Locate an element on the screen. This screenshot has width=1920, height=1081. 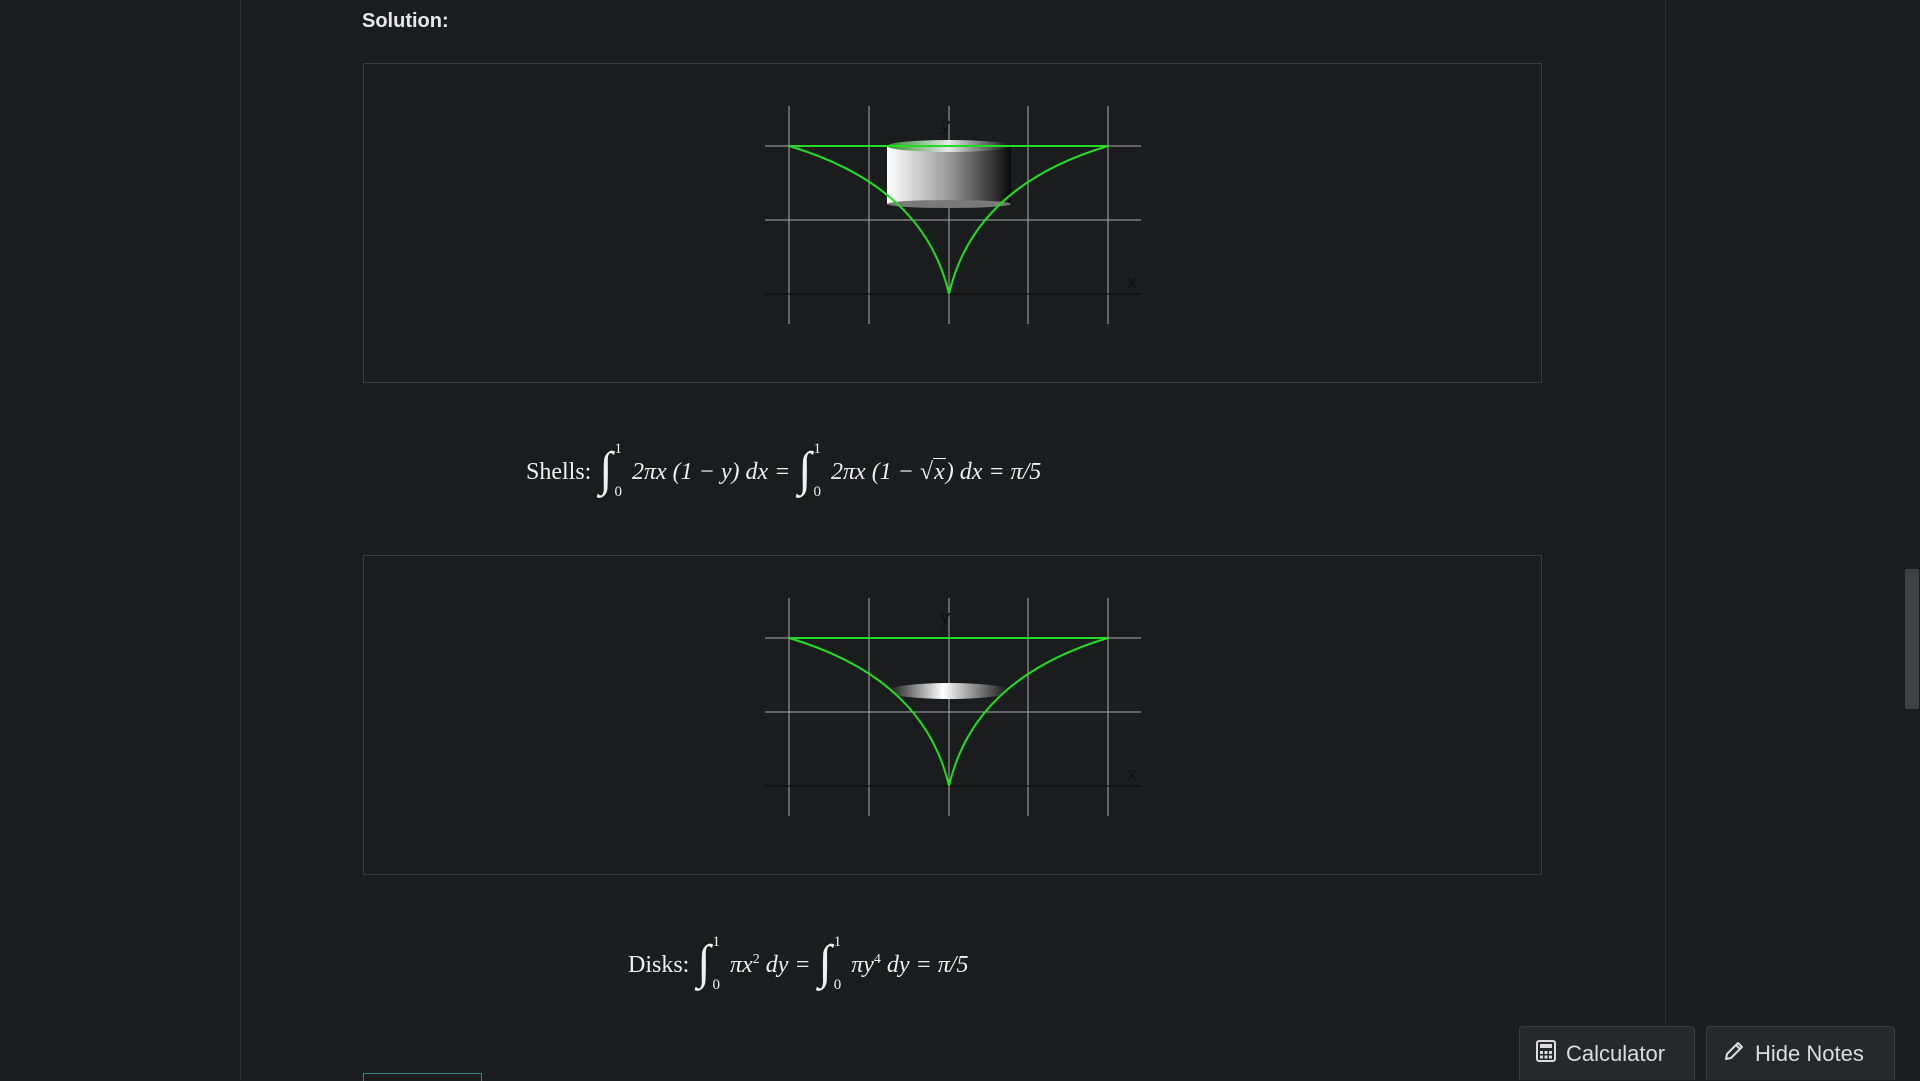
calculator-button: Calculator is located at coordinates (1607, 1053).